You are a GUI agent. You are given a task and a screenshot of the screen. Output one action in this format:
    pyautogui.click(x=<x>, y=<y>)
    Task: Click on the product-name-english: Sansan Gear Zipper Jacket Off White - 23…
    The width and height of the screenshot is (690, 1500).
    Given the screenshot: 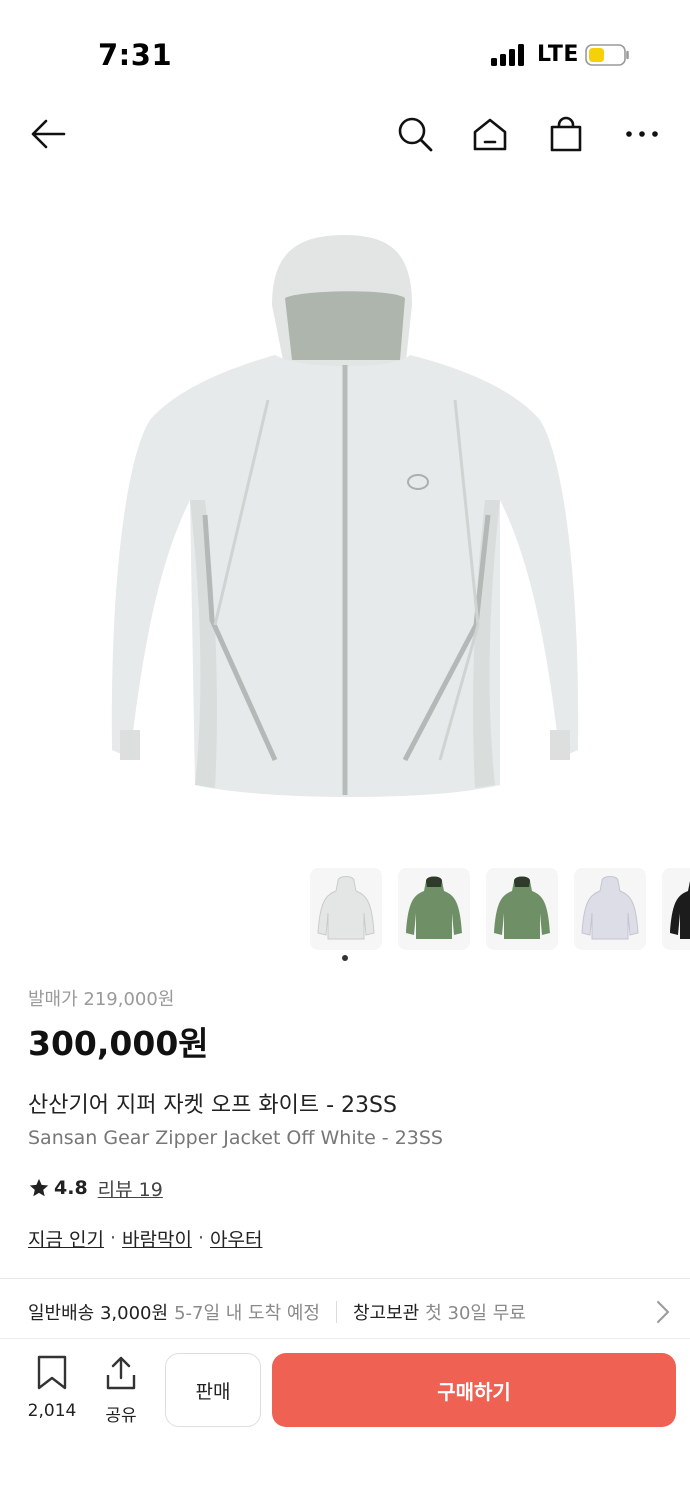 What is the action you would take?
    pyautogui.click(x=235, y=1138)
    